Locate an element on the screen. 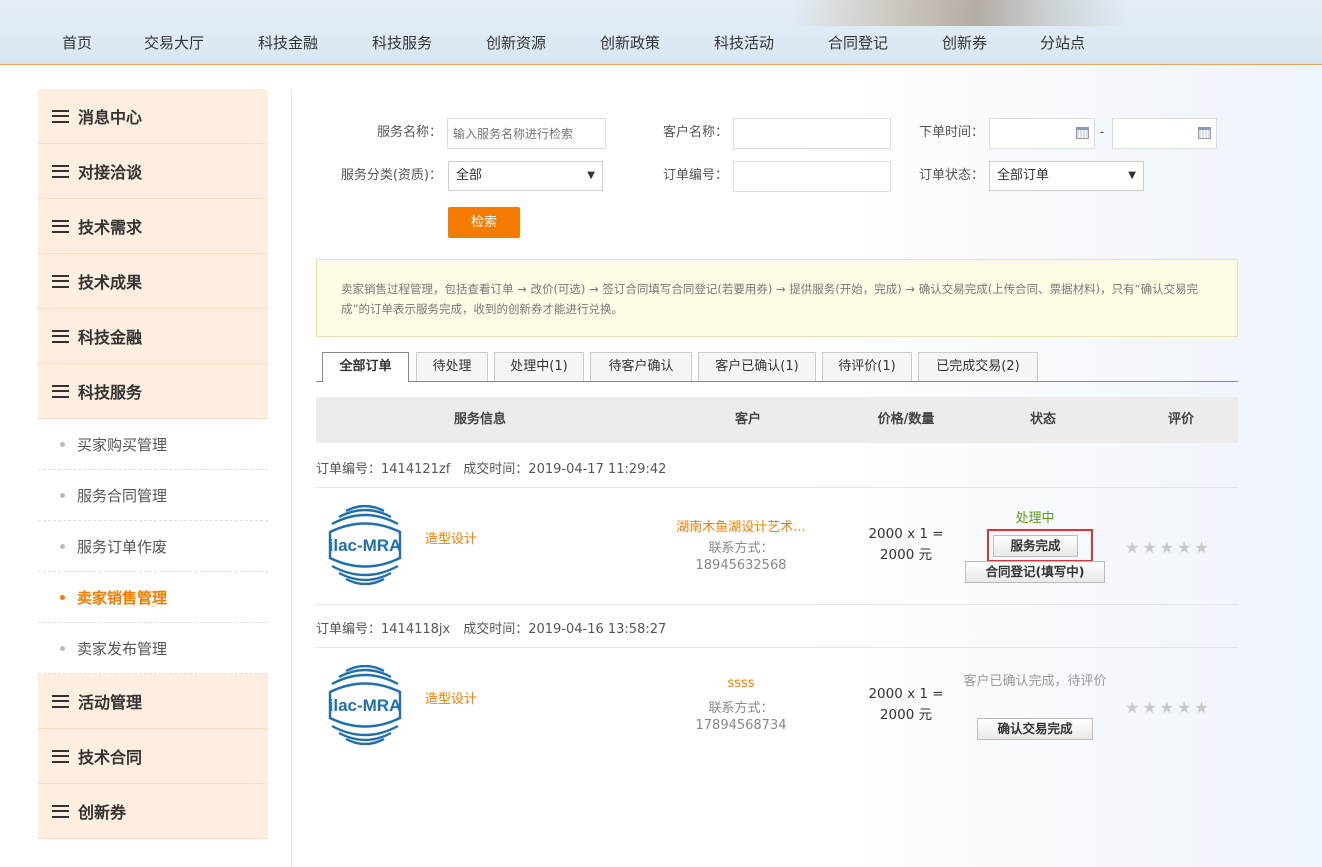 This screenshot has width=1322, height=867. tab-processing: 处理中(1) is located at coordinates (539, 366).